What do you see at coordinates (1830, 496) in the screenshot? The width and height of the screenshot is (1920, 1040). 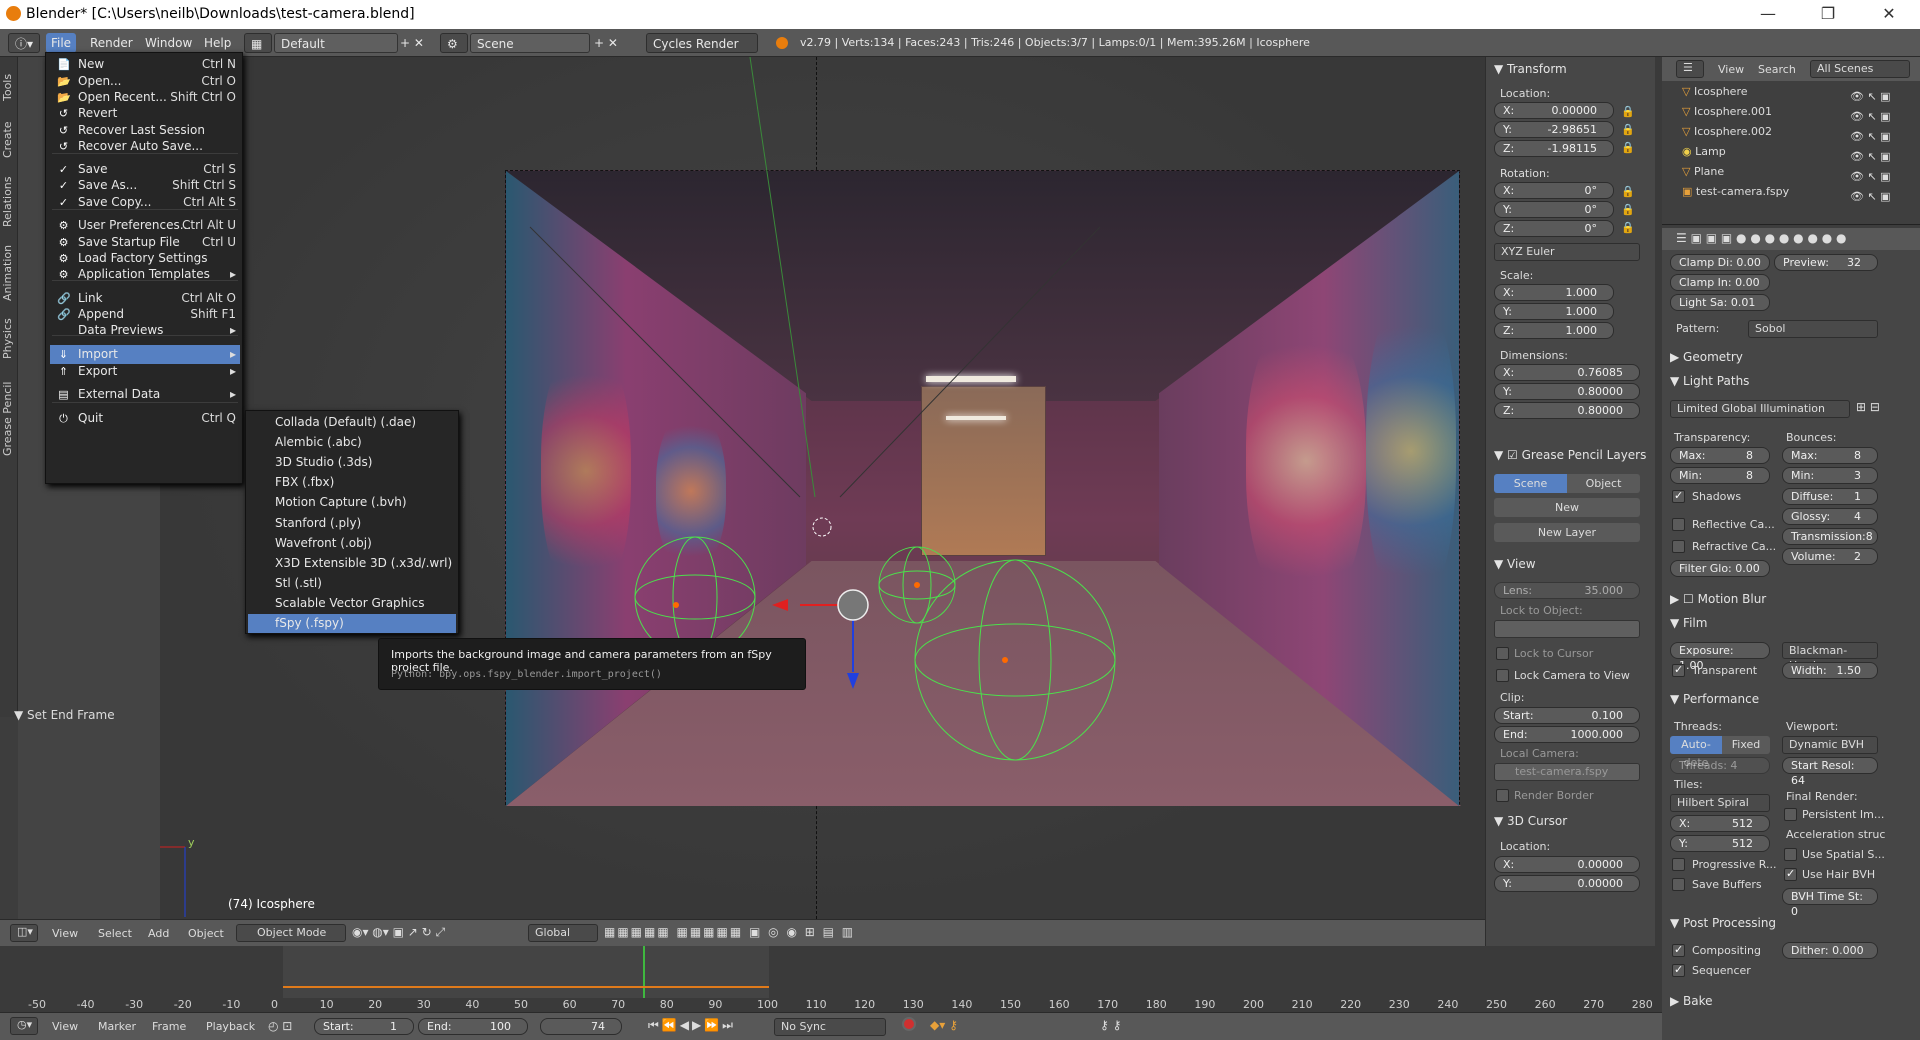 I see `diffuse-bounces-field: Diffuse: 1` at bounding box center [1830, 496].